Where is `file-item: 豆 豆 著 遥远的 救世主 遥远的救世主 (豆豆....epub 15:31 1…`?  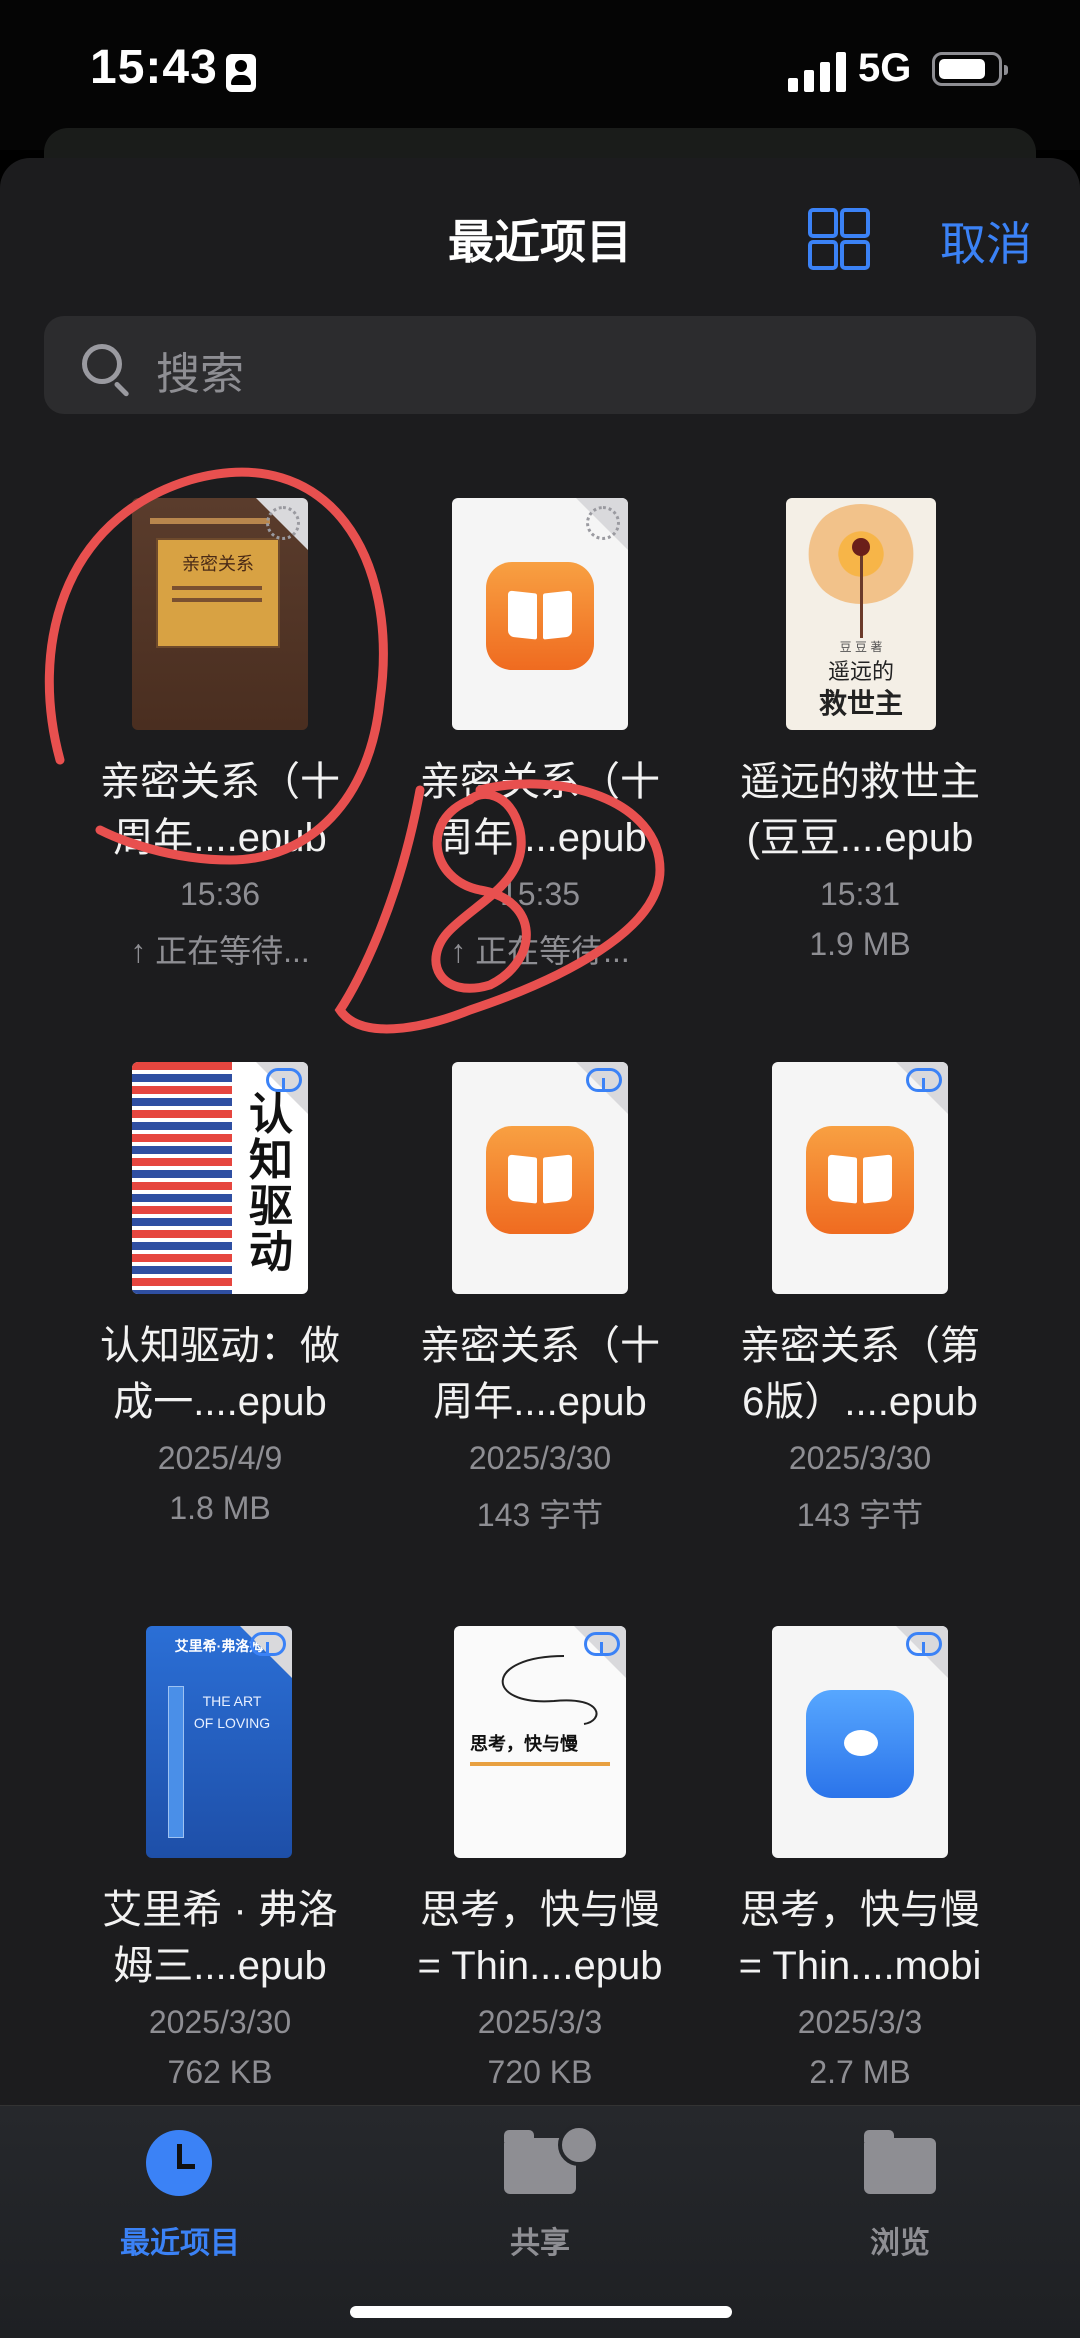
file-item: 豆 豆 著 遥远的 救世主 遥远的救世主 (豆豆....epub 15:31 1… is located at coordinates (860, 730).